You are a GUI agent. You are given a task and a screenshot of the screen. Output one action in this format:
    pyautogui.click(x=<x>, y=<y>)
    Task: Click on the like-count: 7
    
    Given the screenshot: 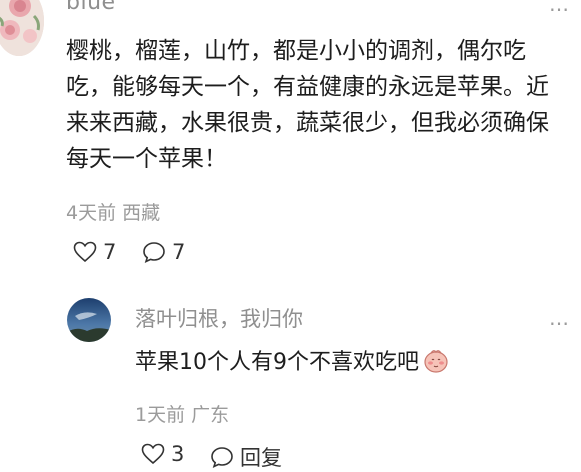 What is the action you would take?
    pyautogui.click(x=110, y=252)
    